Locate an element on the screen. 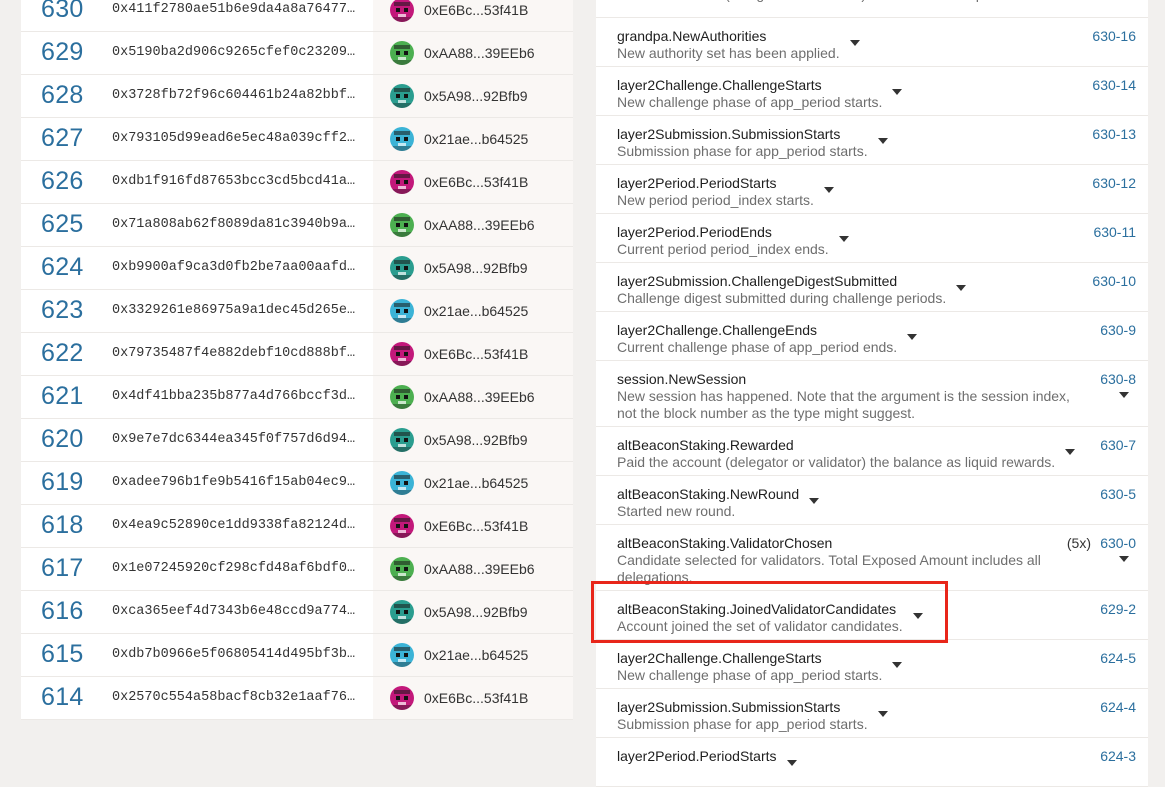 This screenshot has width=1165, height=787. event-id-link: 624-5 is located at coordinates (1118, 658).